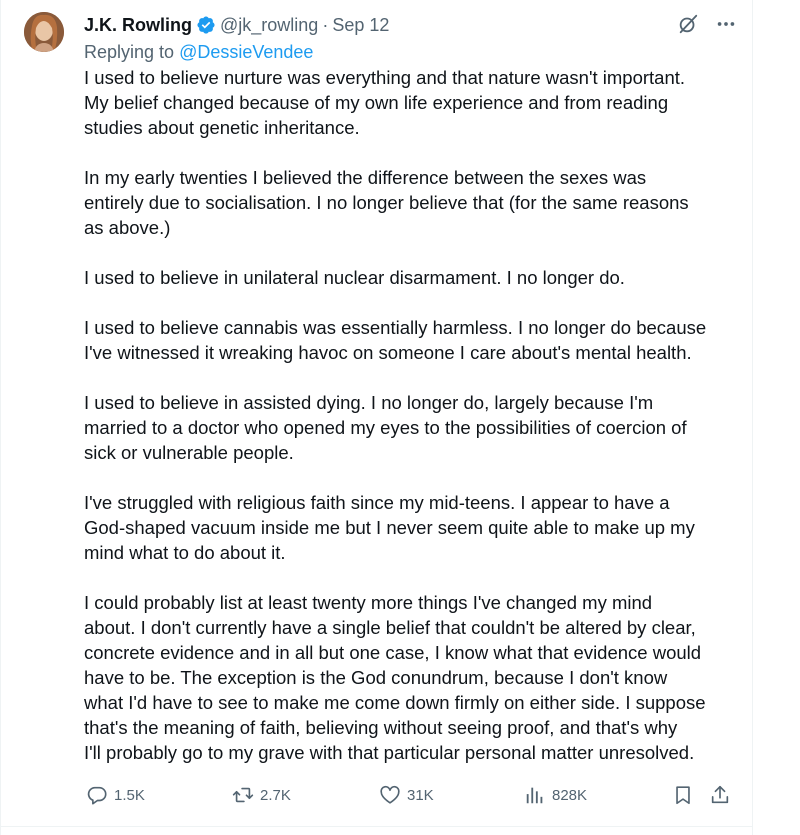 Image resolution: width=800 pixels, height=835 pixels. What do you see at coordinates (707, 24) in the screenshot?
I see `top-actions` at bounding box center [707, 24].